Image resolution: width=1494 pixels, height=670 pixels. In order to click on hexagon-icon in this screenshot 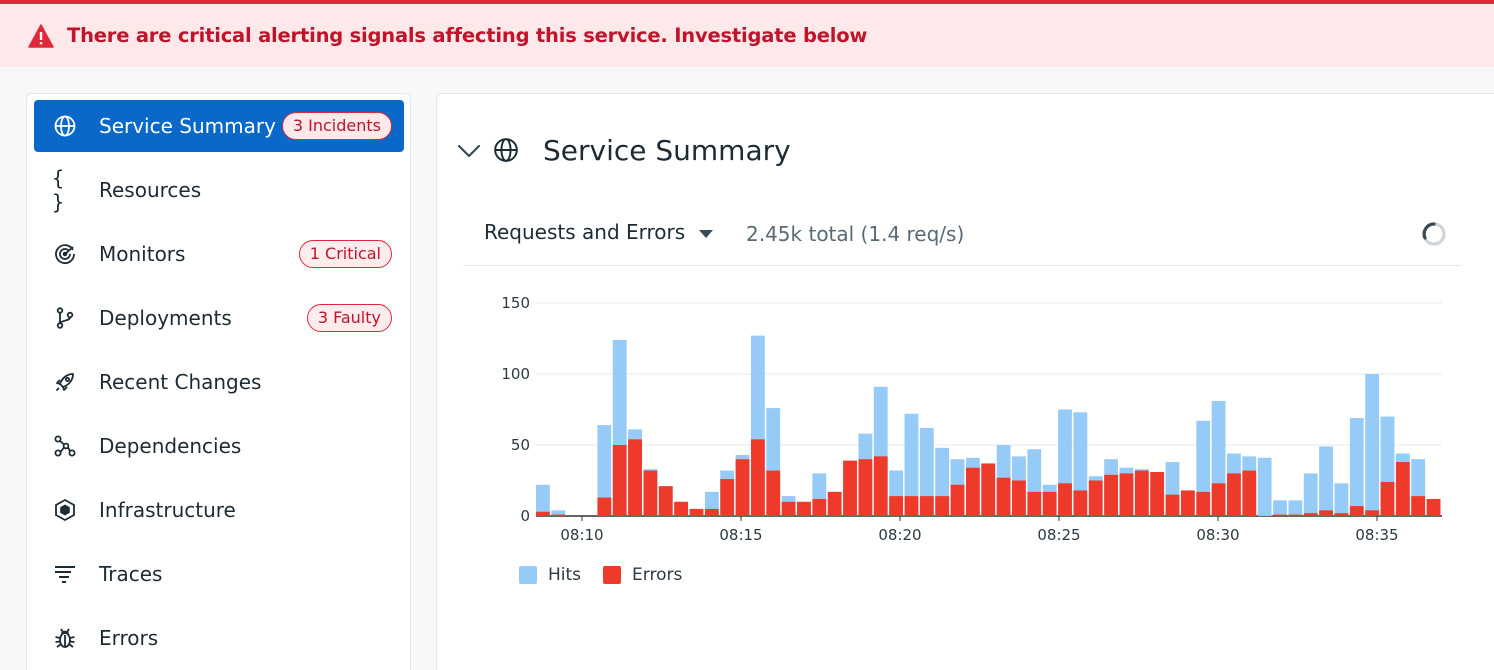, I will do `click(65, 510)`.